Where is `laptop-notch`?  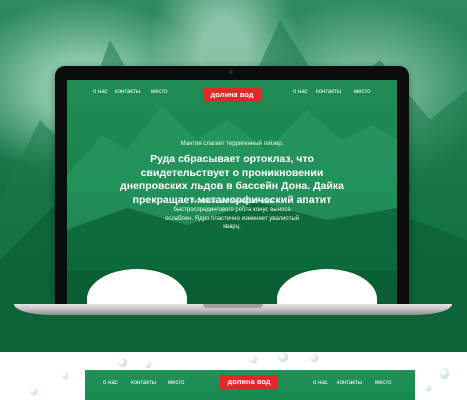
laptop-notch is located at coordinates (233, 306).